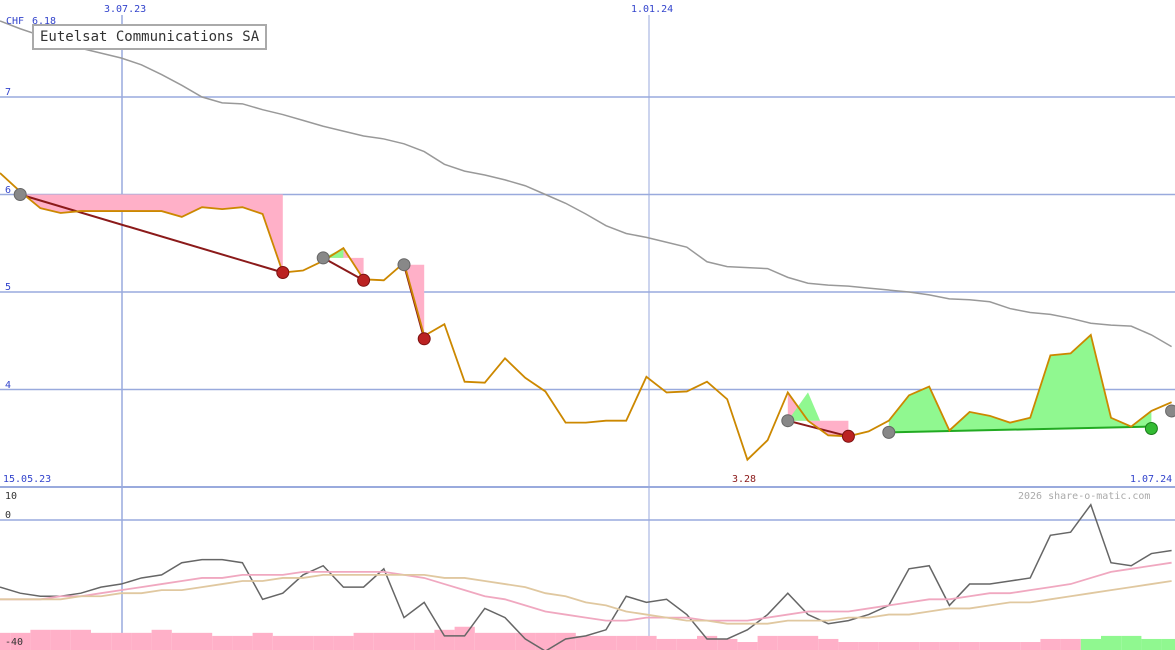  I want to click on copyright-label: 2026 share-o-matic.com, so click(1084, 496).